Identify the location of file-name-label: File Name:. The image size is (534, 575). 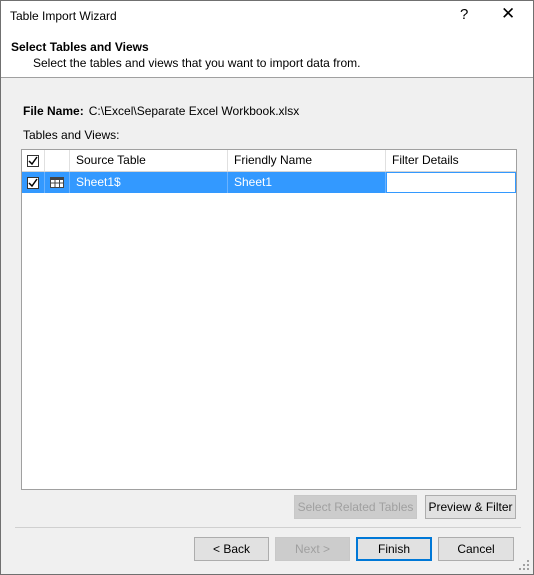
(53, 111).